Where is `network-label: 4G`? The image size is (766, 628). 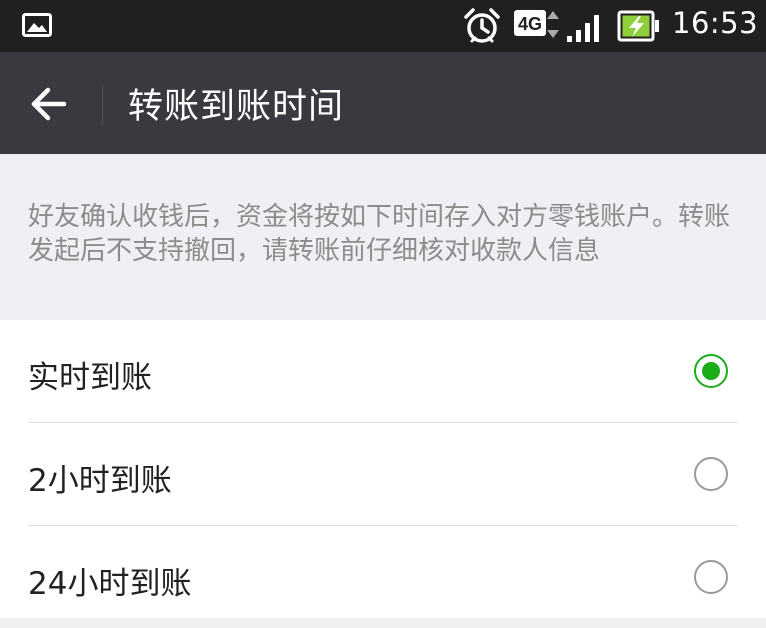 network-label: 4G is located at coordinates (530, 24).